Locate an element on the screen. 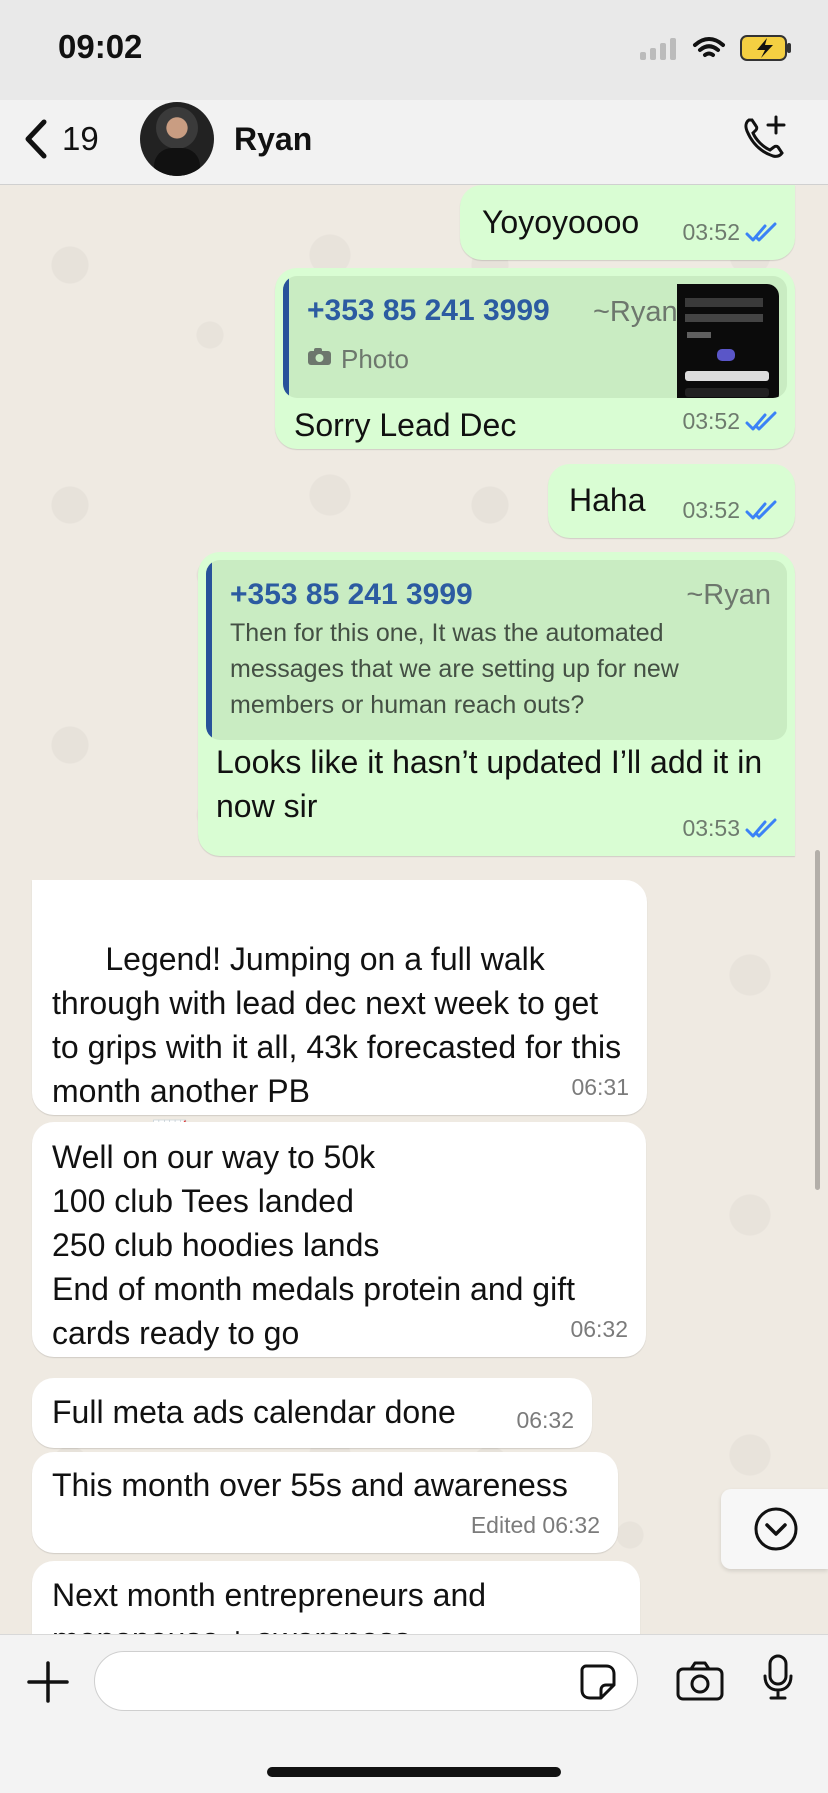 This screenshot has height=1793, width=828. scroll-to-bottom-button is located at coordinates (774, 1529).